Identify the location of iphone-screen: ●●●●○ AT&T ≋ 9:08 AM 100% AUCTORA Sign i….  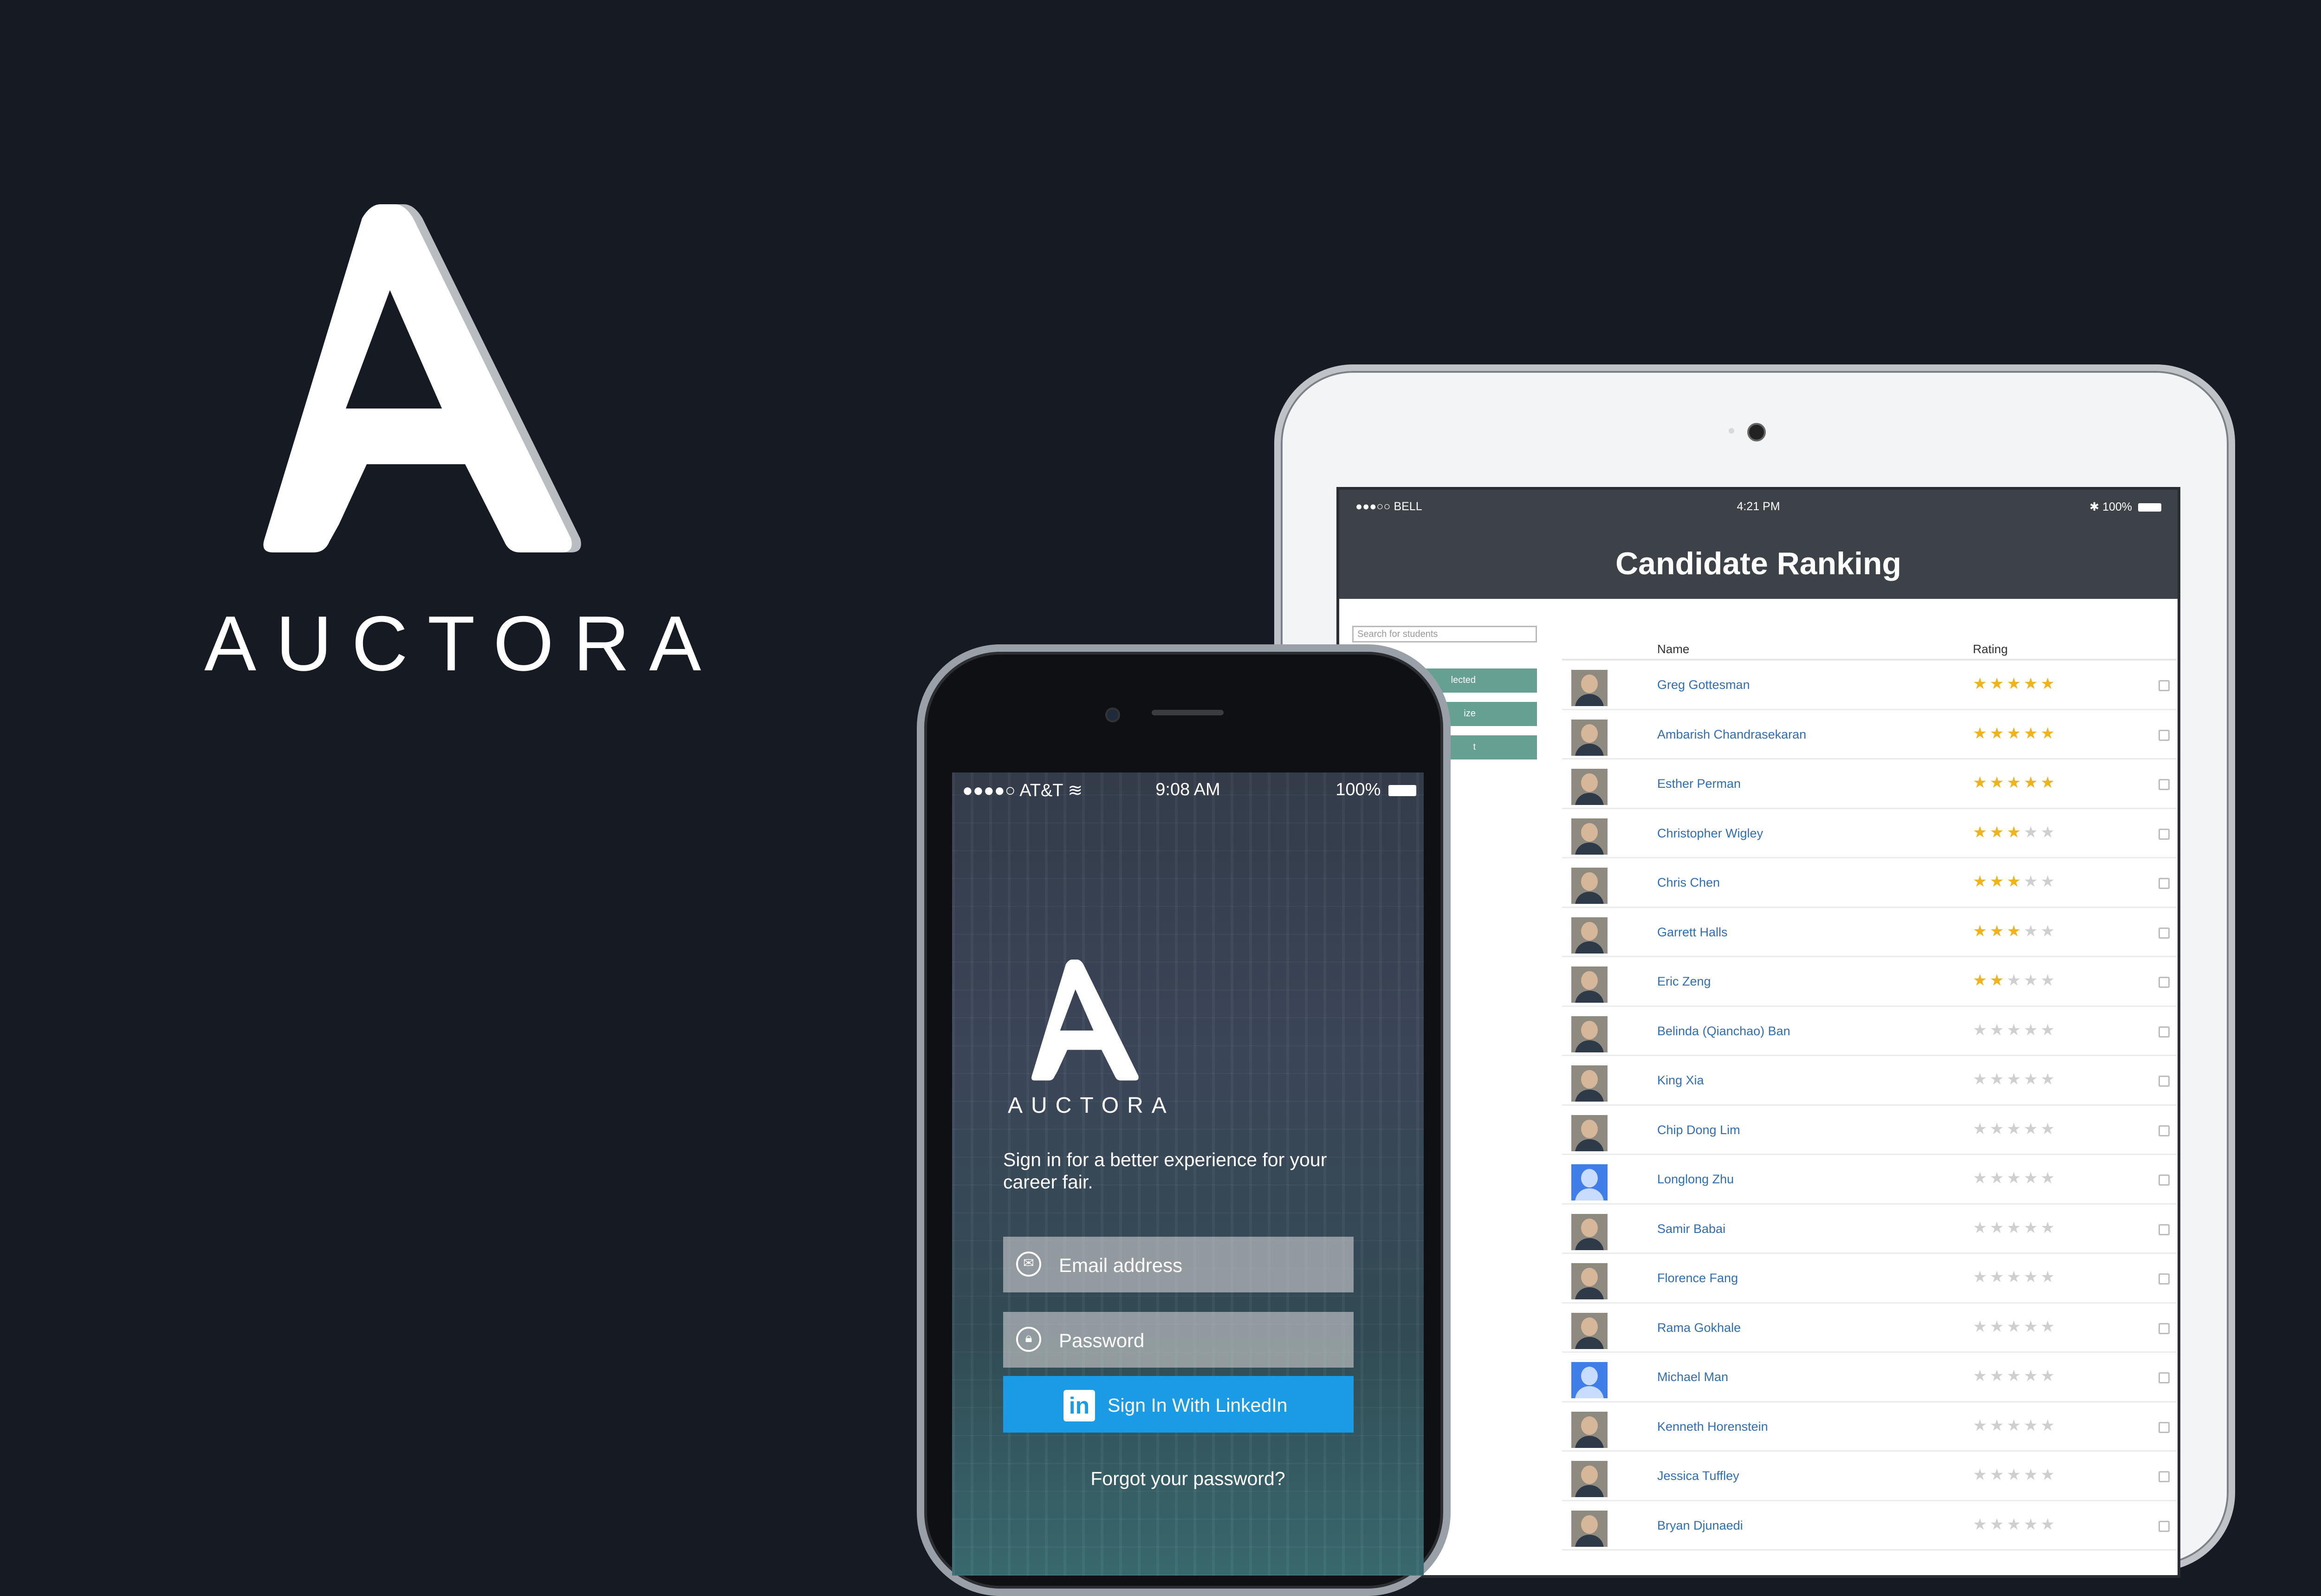
(1188, 1174).